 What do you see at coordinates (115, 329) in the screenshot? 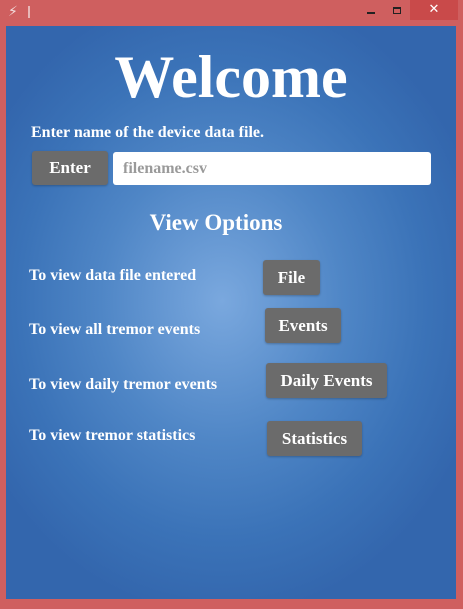
I see `view-events-label: To view all tremor events` at bounding box center [115, 329].